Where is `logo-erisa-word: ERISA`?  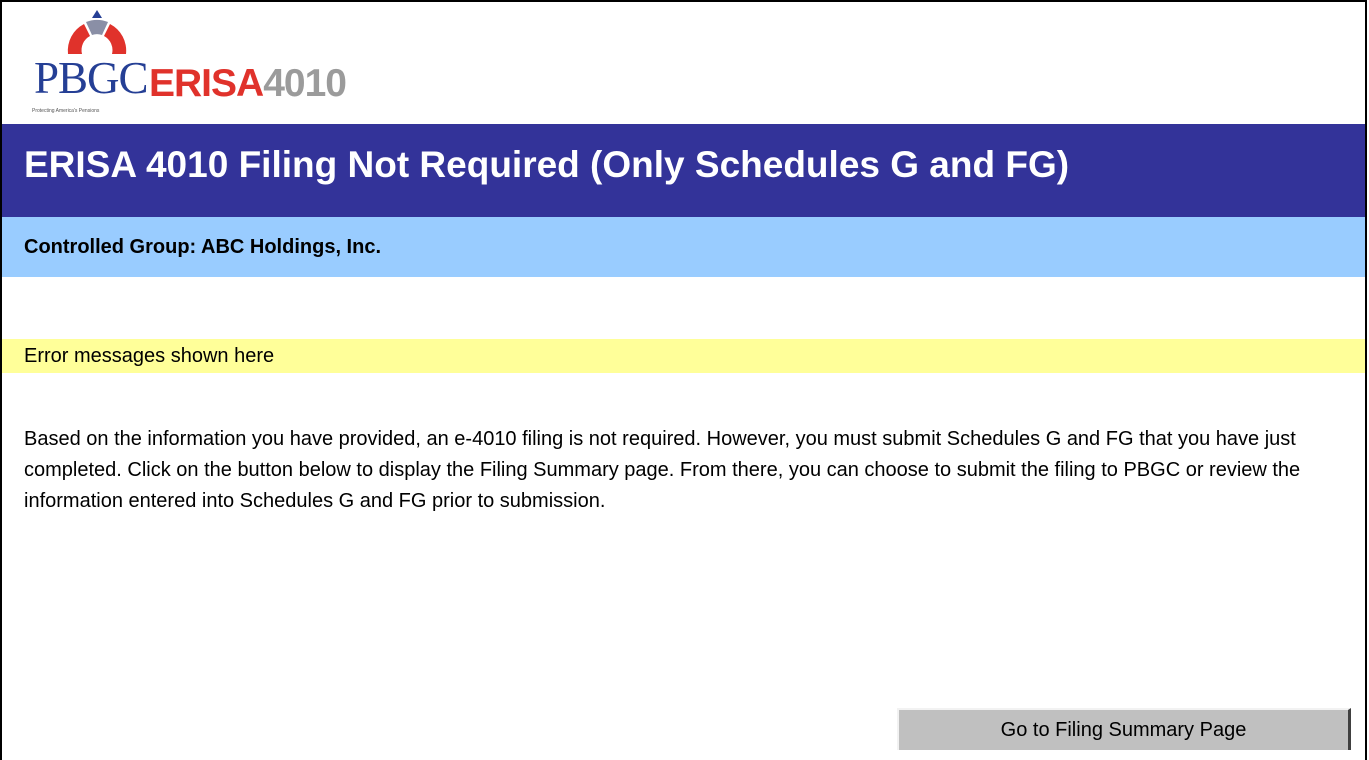
logo-erisa-word: ERISA is located at coordinates (206, 83).